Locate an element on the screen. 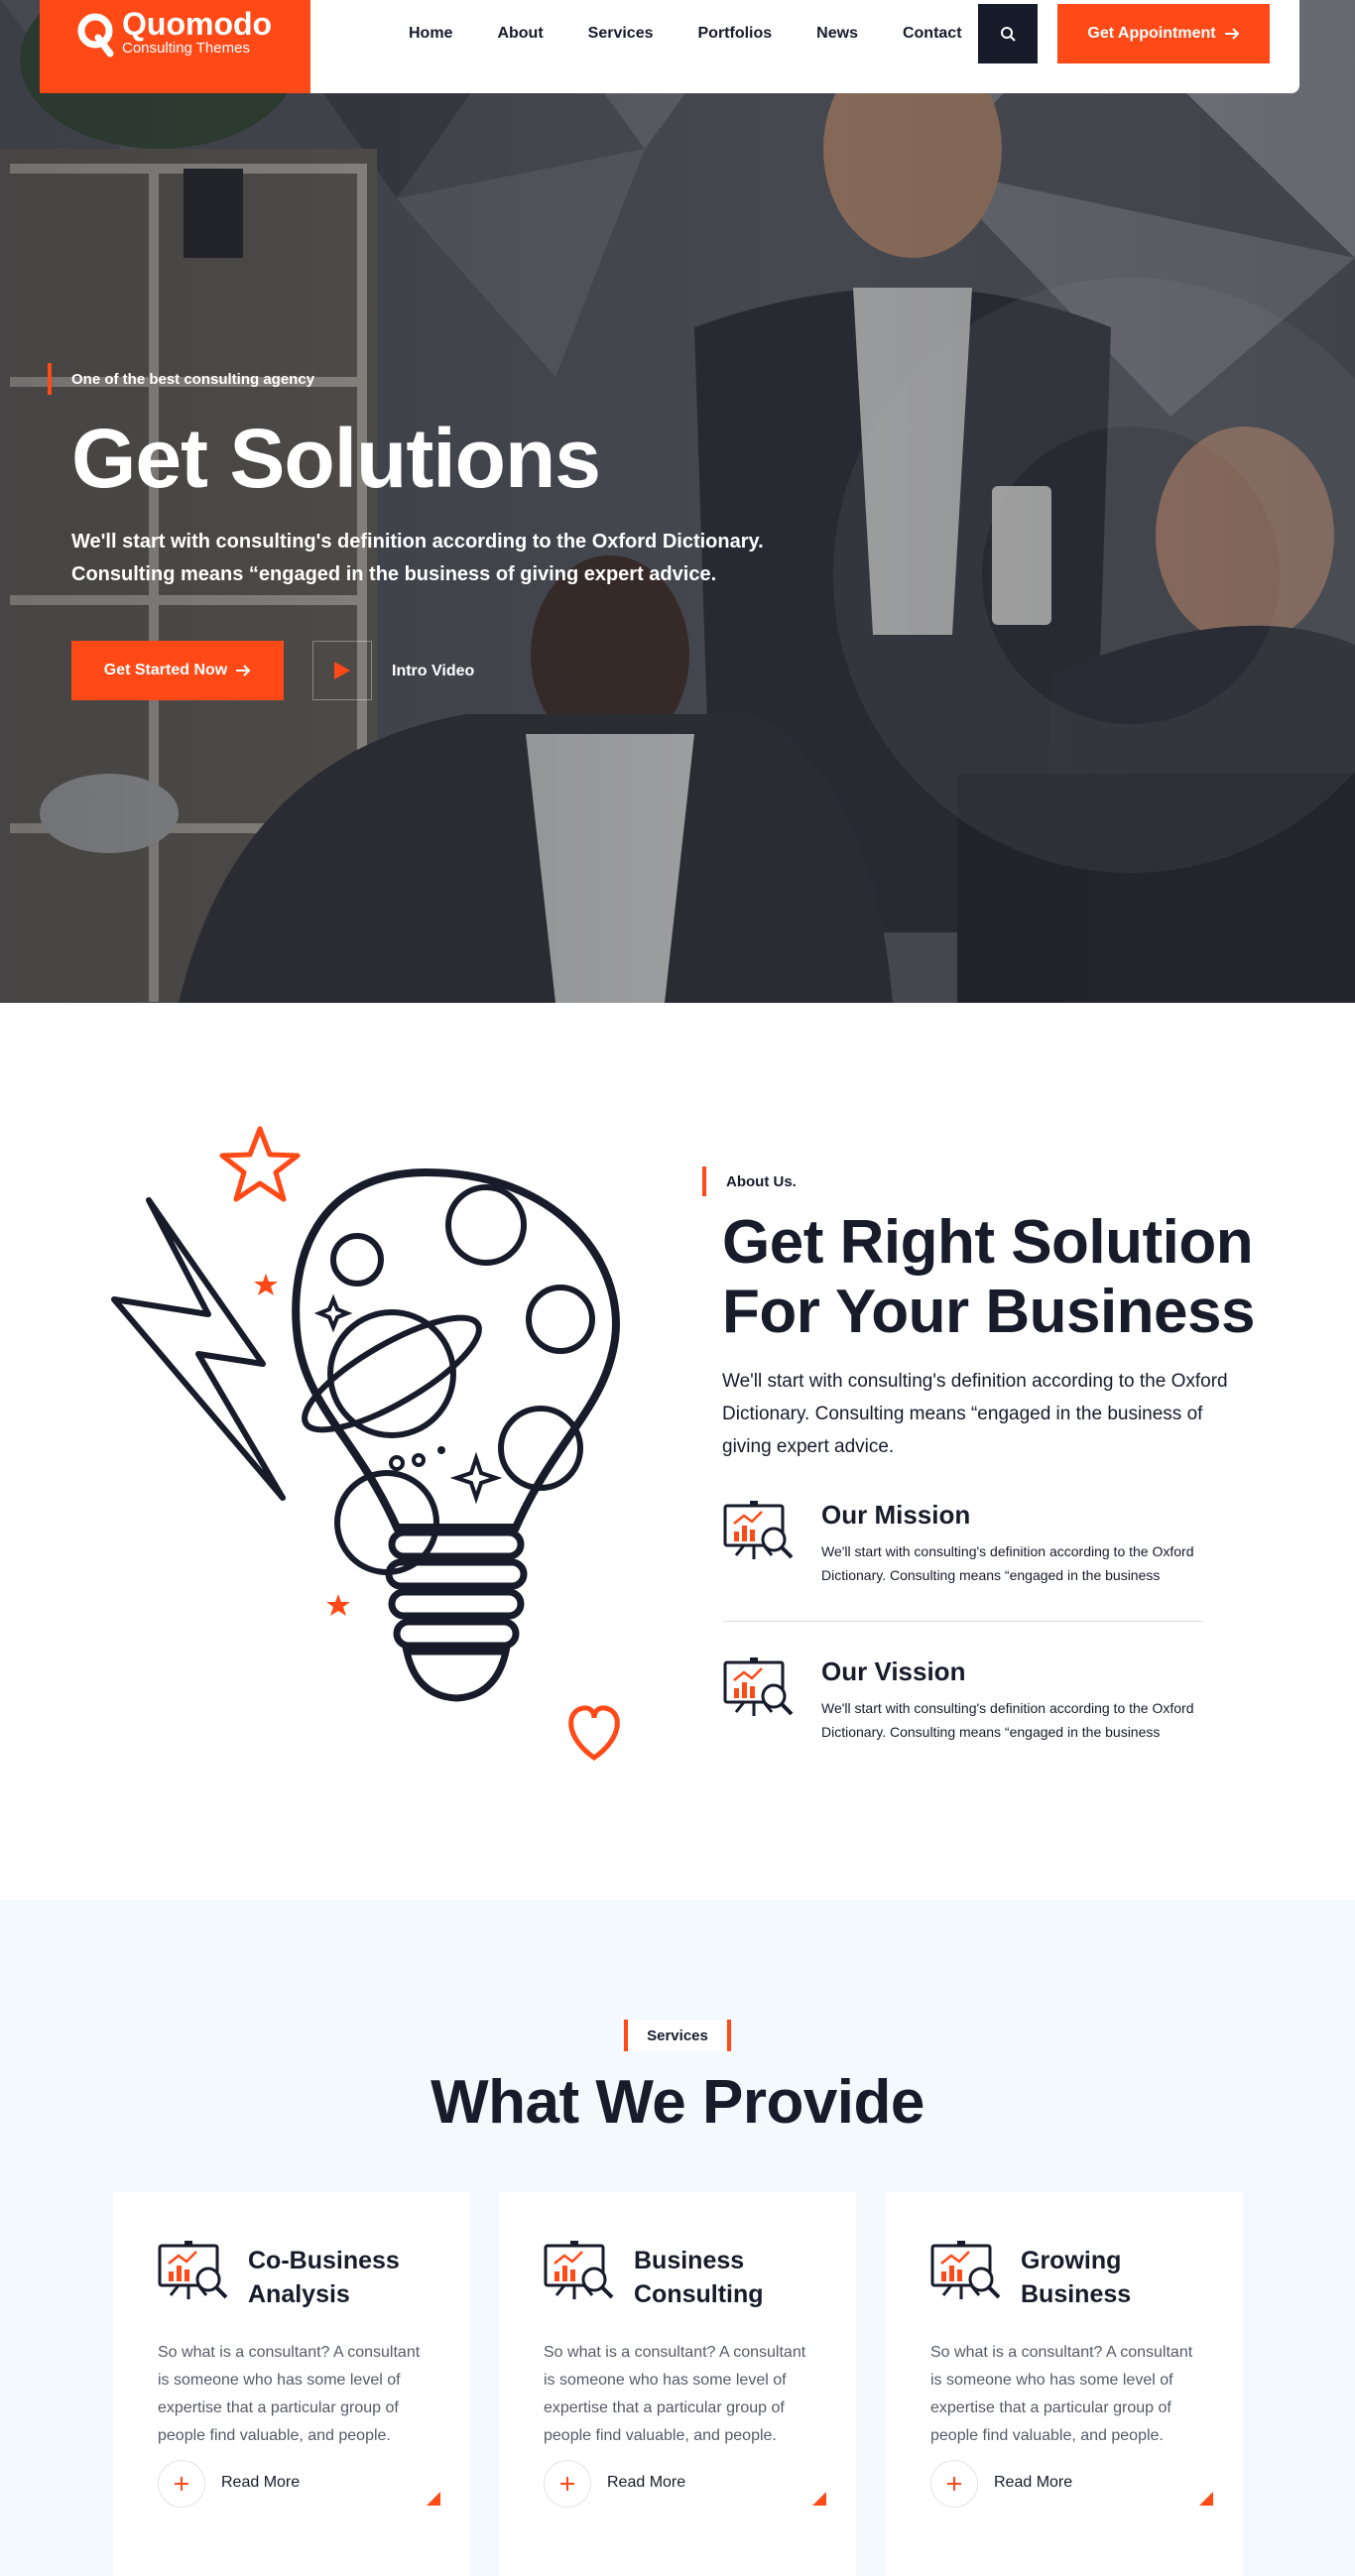 This screenshot has width=1355, height=2576. nav-news: News is located at coordinates (837, 34).